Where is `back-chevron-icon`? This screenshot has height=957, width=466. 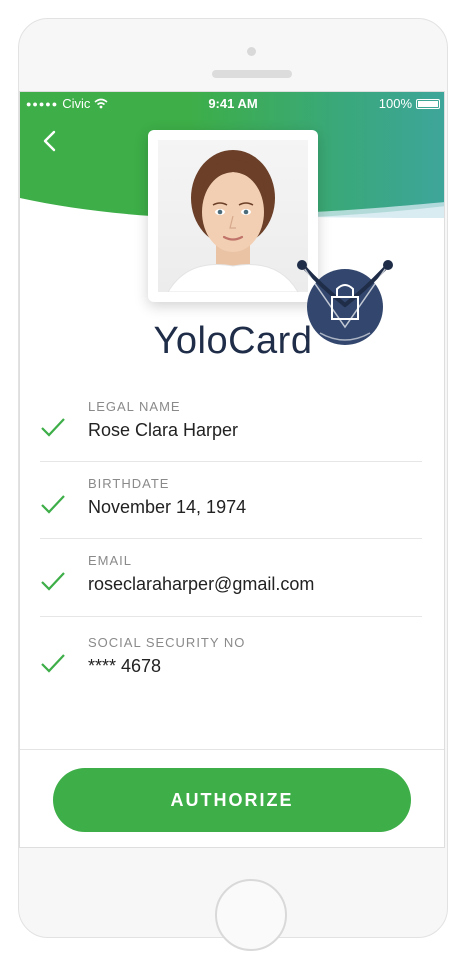
back-chevron-icon is located at coordinates (50, 141).